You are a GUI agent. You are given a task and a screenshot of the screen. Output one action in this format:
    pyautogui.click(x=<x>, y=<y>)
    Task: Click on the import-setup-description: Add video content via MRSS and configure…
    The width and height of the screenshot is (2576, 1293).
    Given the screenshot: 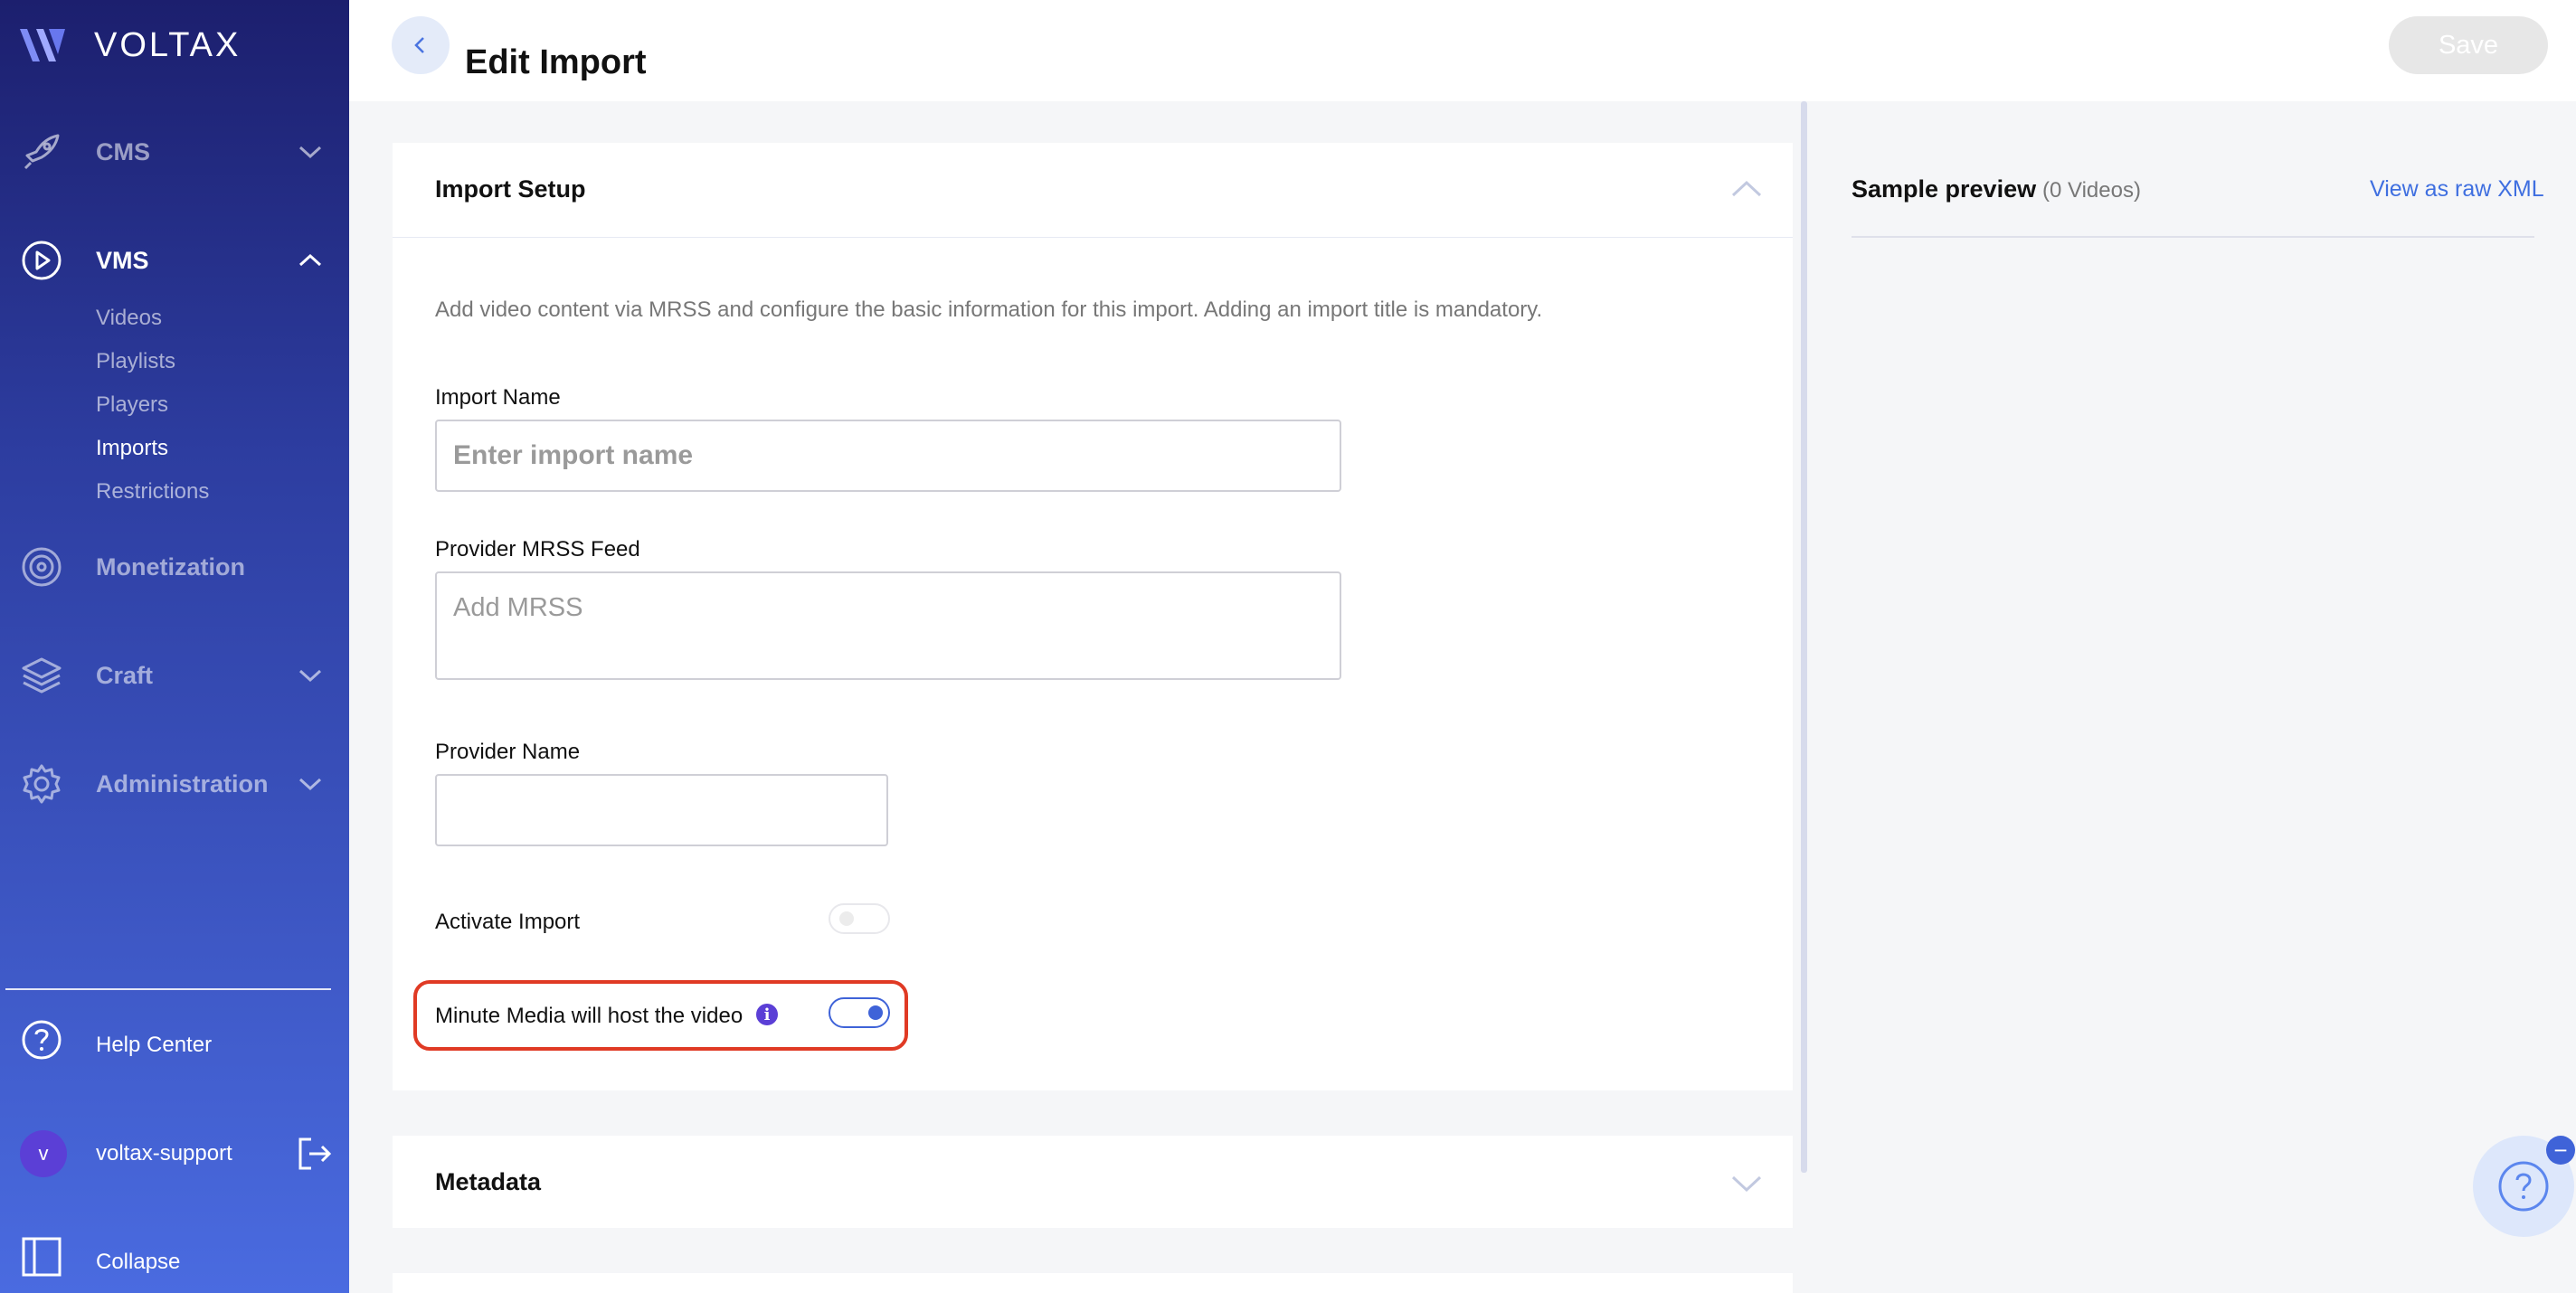 What is the action you would take?
    pyautogui.click(x=989, y=309)
    